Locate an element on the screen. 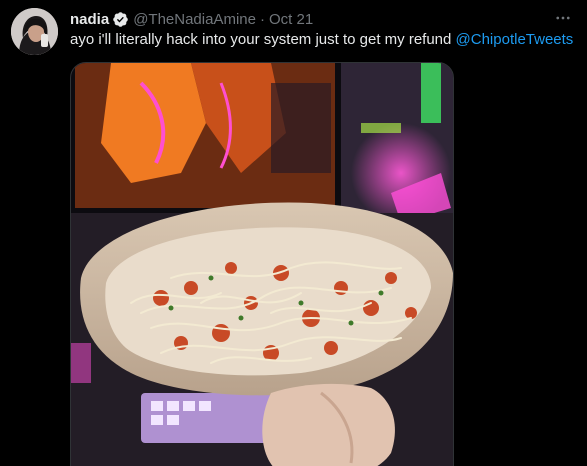  tweet-header: nadia @TheNadiaAmine · Oct 21 is located at coordinates (191, 19).